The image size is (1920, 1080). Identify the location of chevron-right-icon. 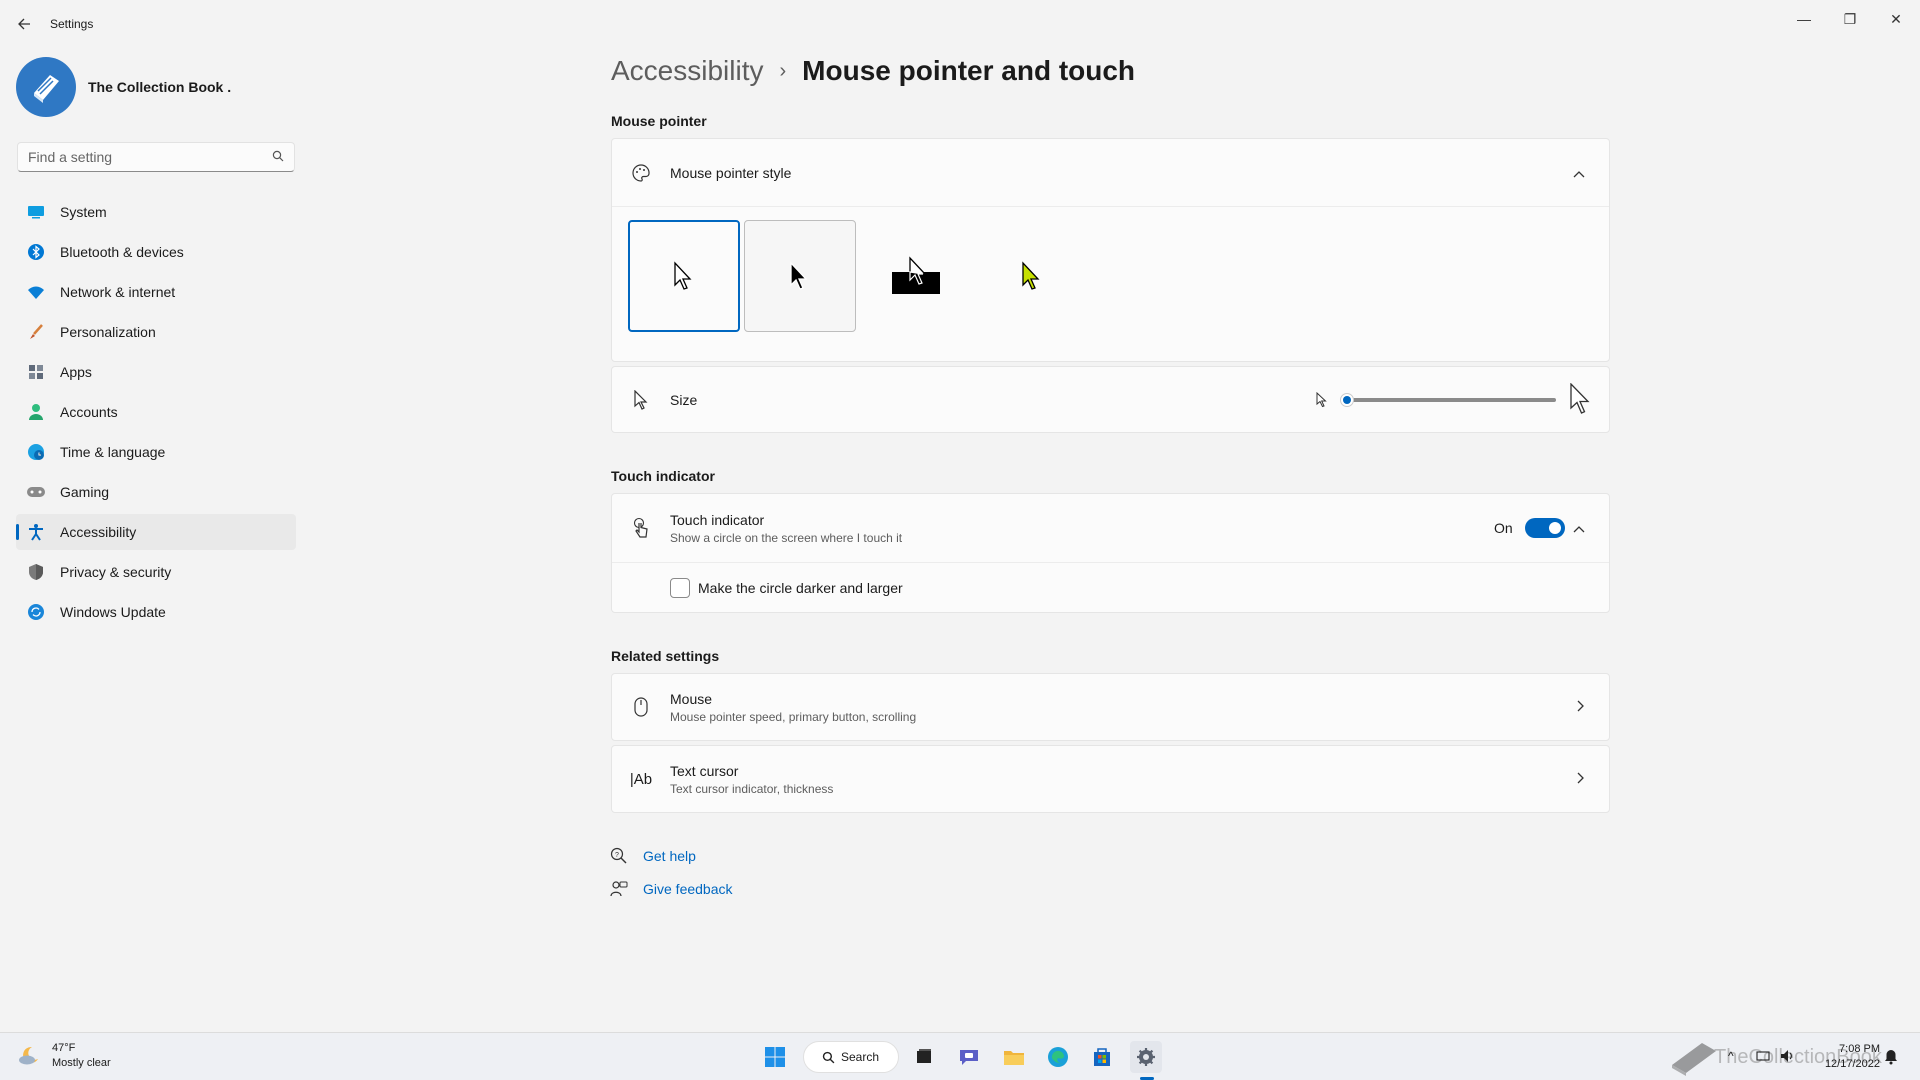
(1581, 779).